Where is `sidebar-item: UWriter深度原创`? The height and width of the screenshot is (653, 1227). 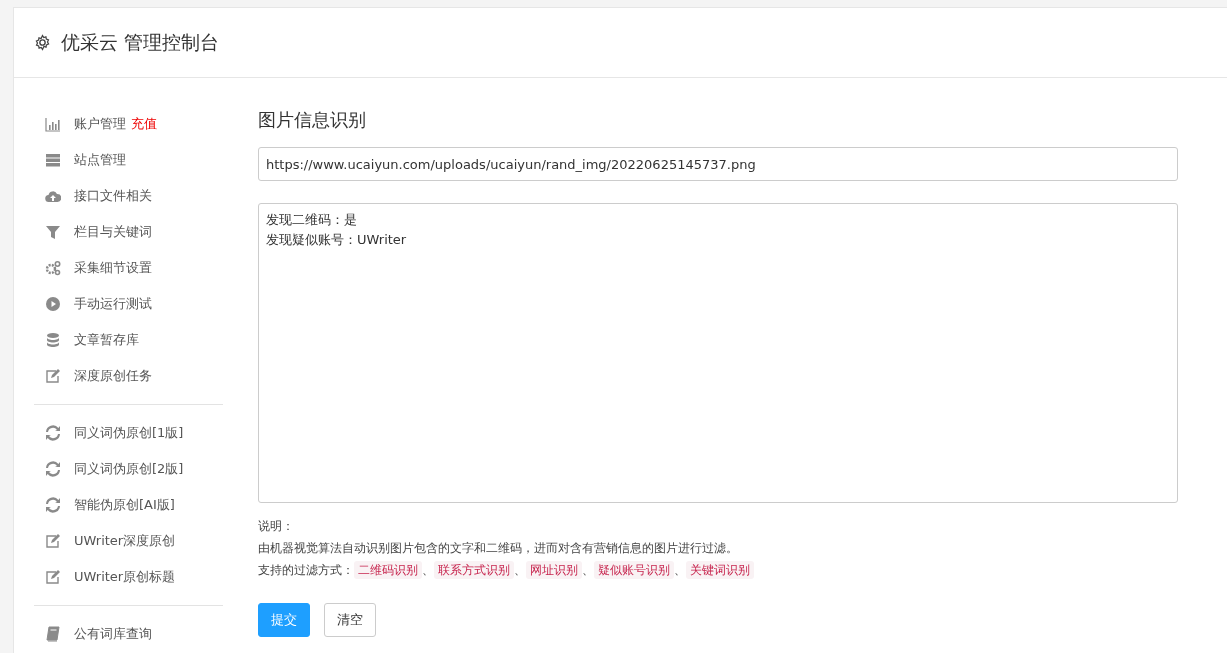
sidebar-item: UWriter深度原创 is located at coordinates (128, 541).